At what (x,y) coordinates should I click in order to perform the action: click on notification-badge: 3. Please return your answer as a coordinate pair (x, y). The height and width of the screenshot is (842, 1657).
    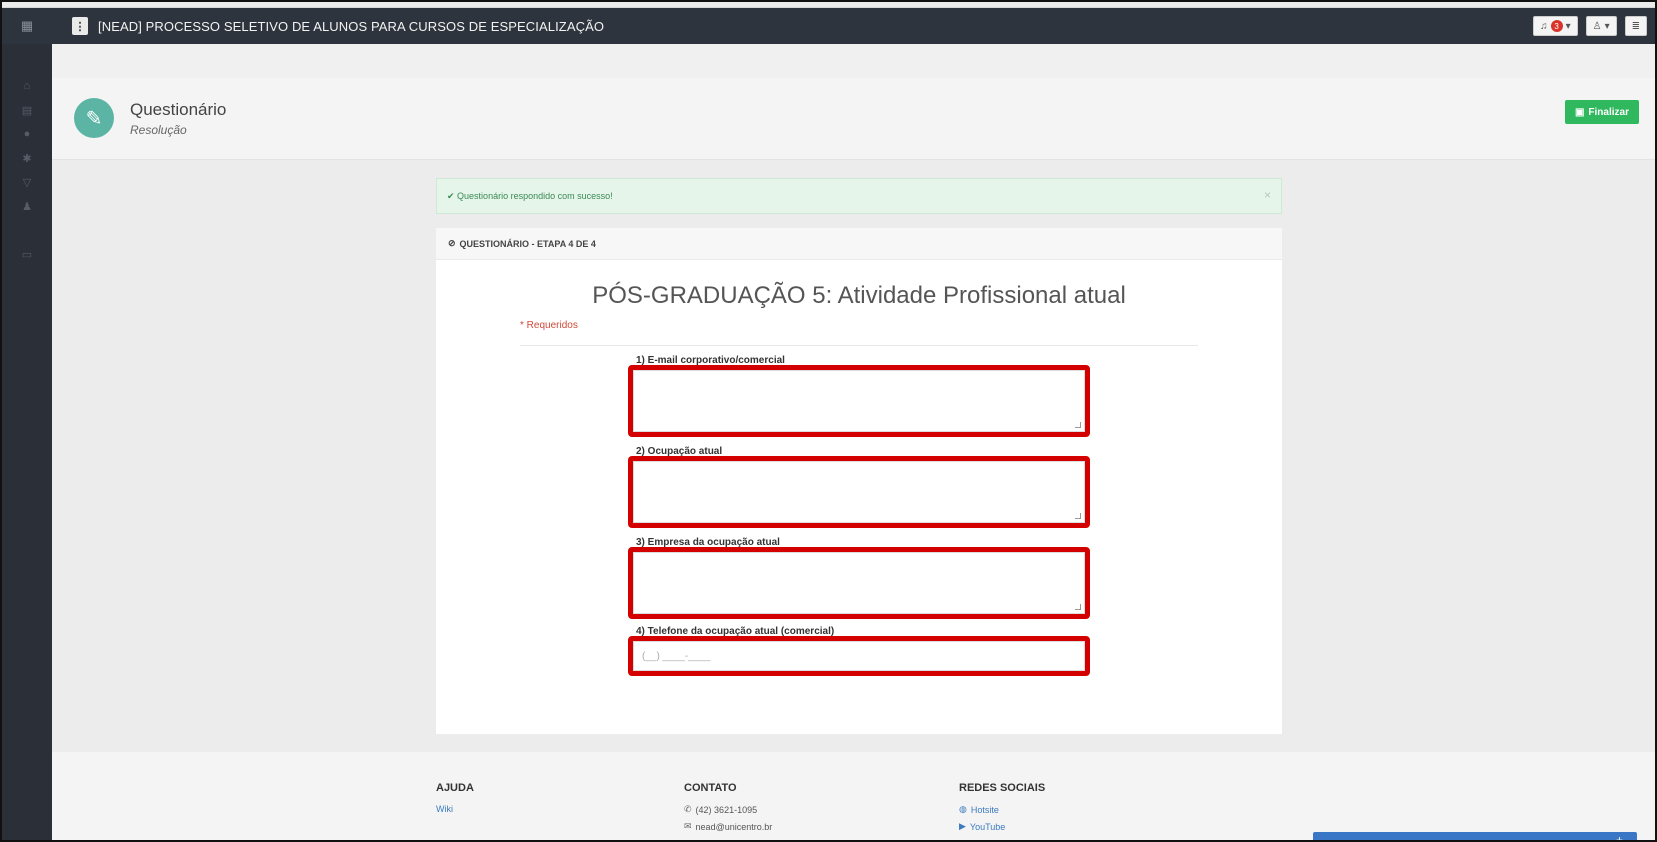
    Looking at the image, I should click on (1556, 26).